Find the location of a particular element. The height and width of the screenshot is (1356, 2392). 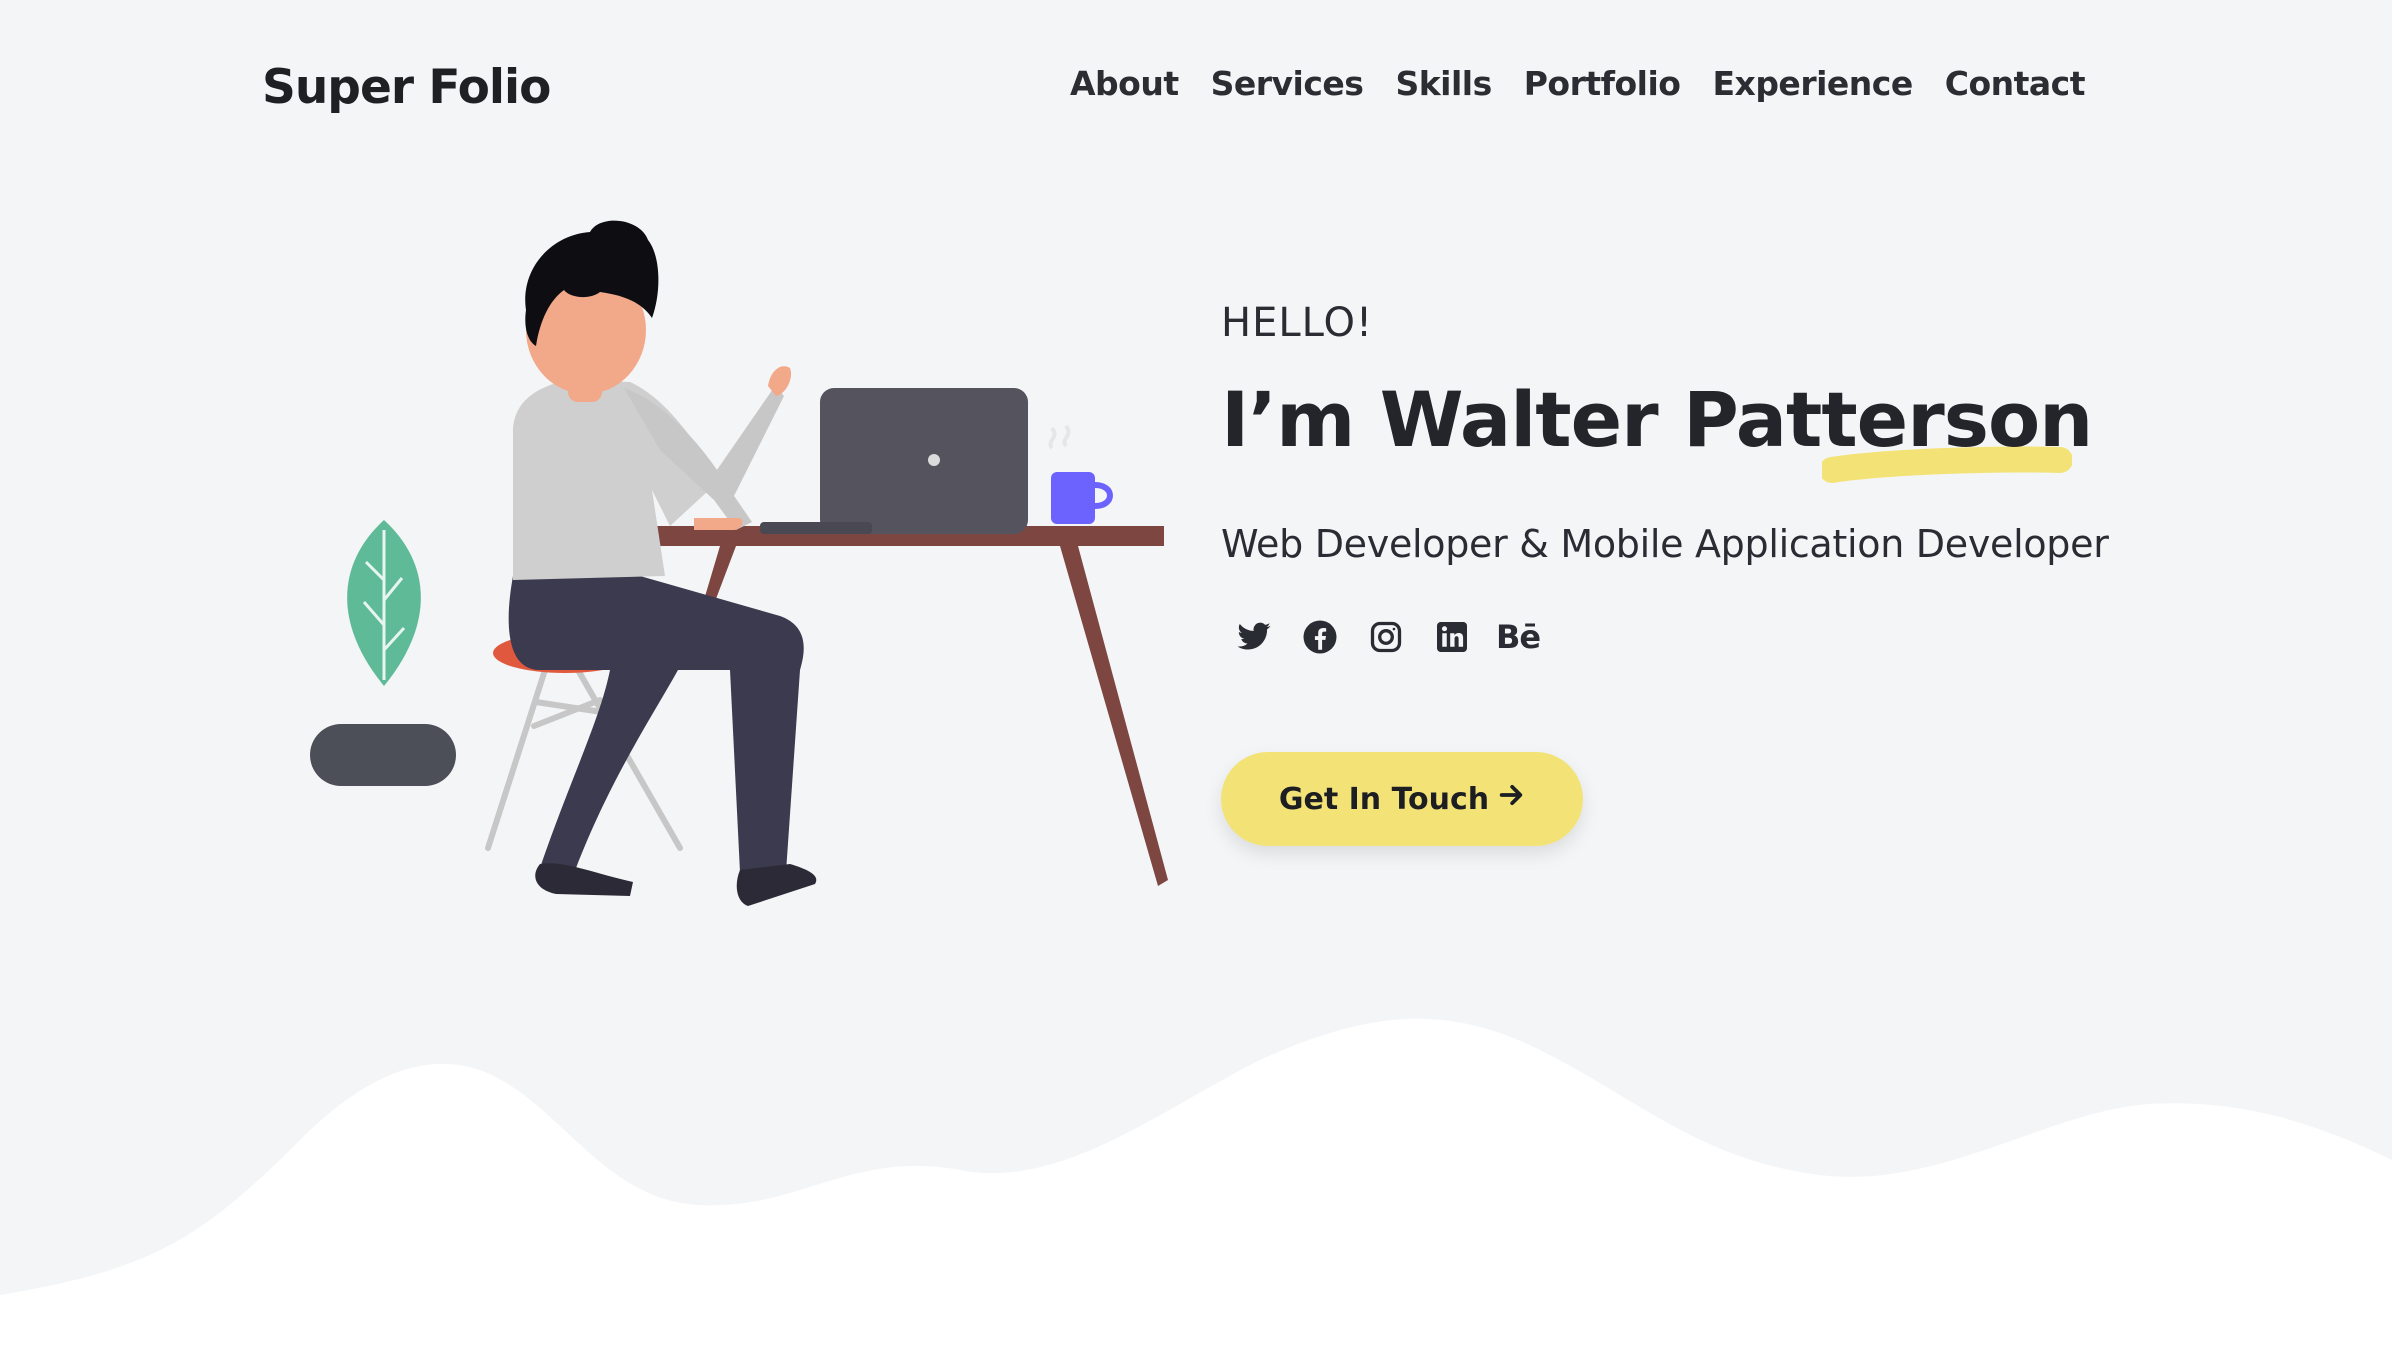

hero-name-wrap: I’m Walter Patterson is located at coordinates (1671, 426).